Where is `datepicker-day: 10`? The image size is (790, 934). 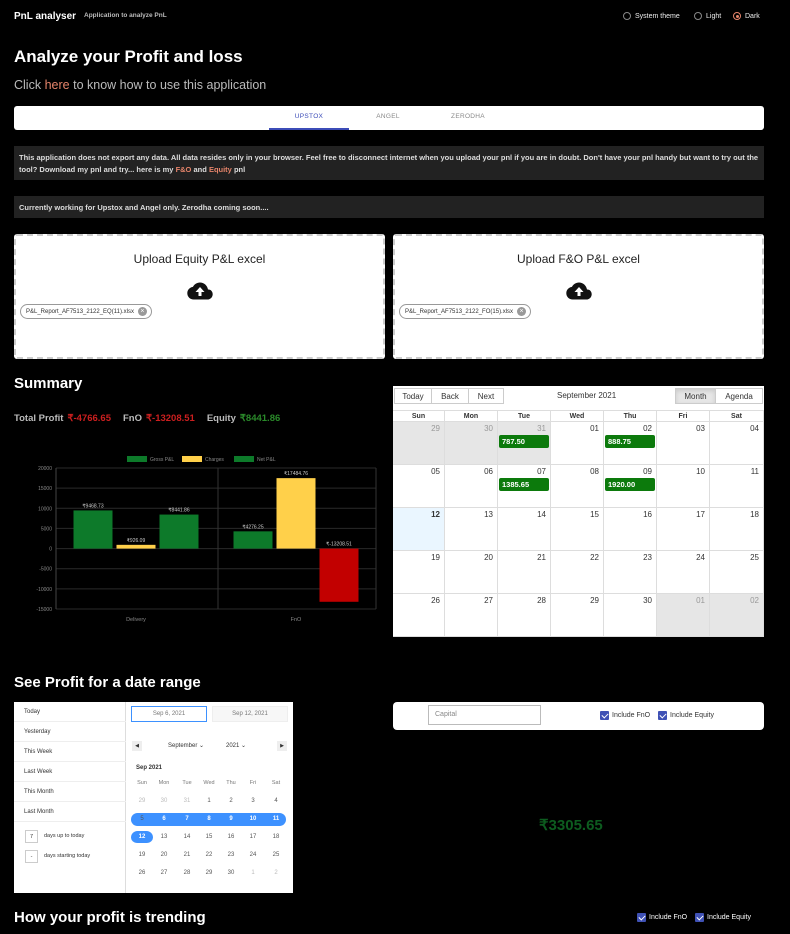 datepicker-day: 10 is located at coordinates (253, 819).